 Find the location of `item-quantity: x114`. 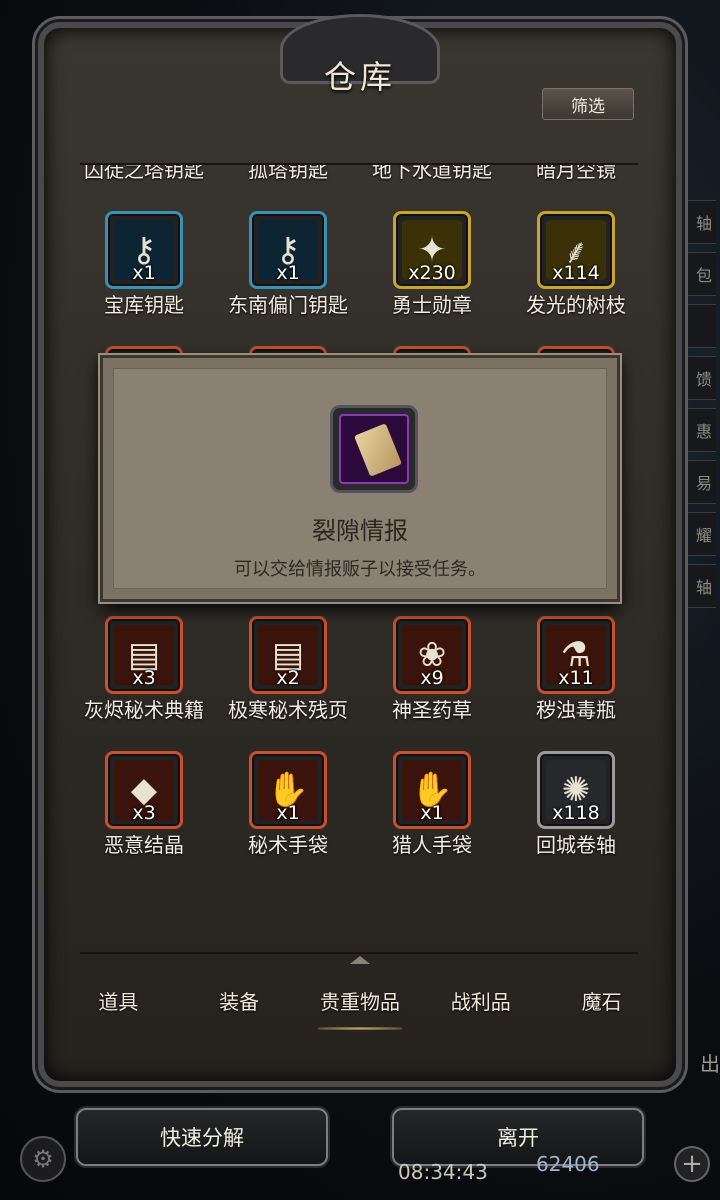

item-quantity: x114 is located at coordinates (576, 273).